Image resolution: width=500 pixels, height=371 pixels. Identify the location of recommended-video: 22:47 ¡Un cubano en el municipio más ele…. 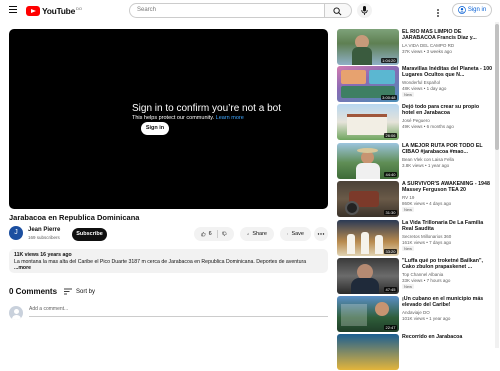
(415, 314).